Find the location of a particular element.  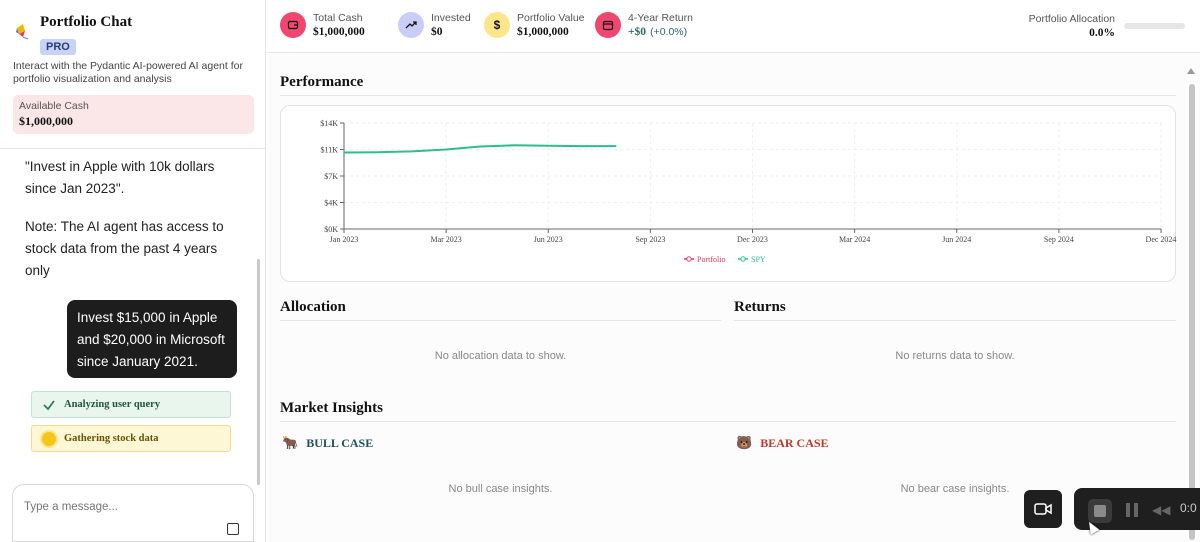

returns-title: Returns is located at coordinates (760, 307).